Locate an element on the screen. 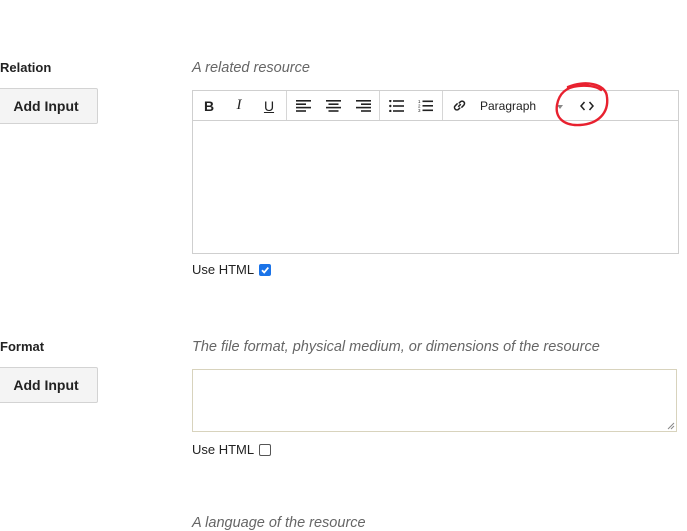  align-left-button is located at coordinates (303, 105).